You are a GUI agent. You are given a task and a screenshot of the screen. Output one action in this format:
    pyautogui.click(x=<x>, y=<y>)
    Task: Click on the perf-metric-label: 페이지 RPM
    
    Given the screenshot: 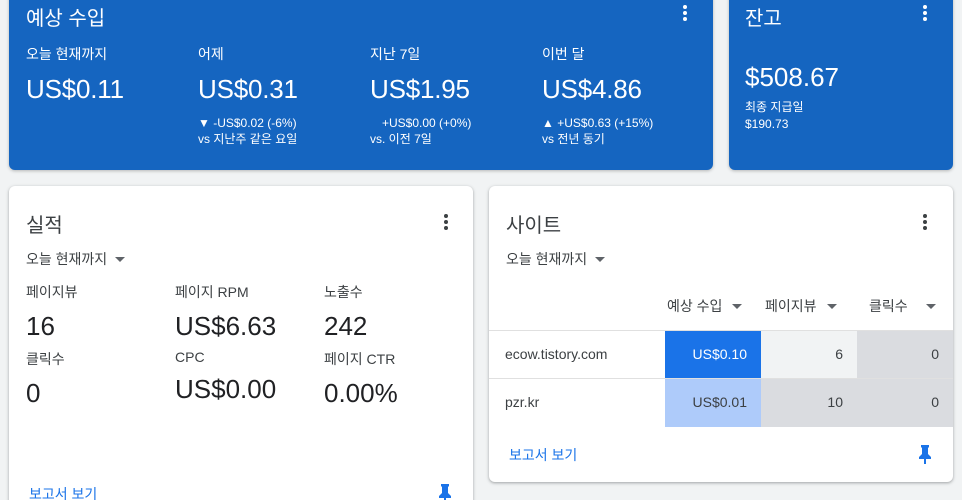 What is the action you would take?
    pyautogui.click(x=212, y=292)
    